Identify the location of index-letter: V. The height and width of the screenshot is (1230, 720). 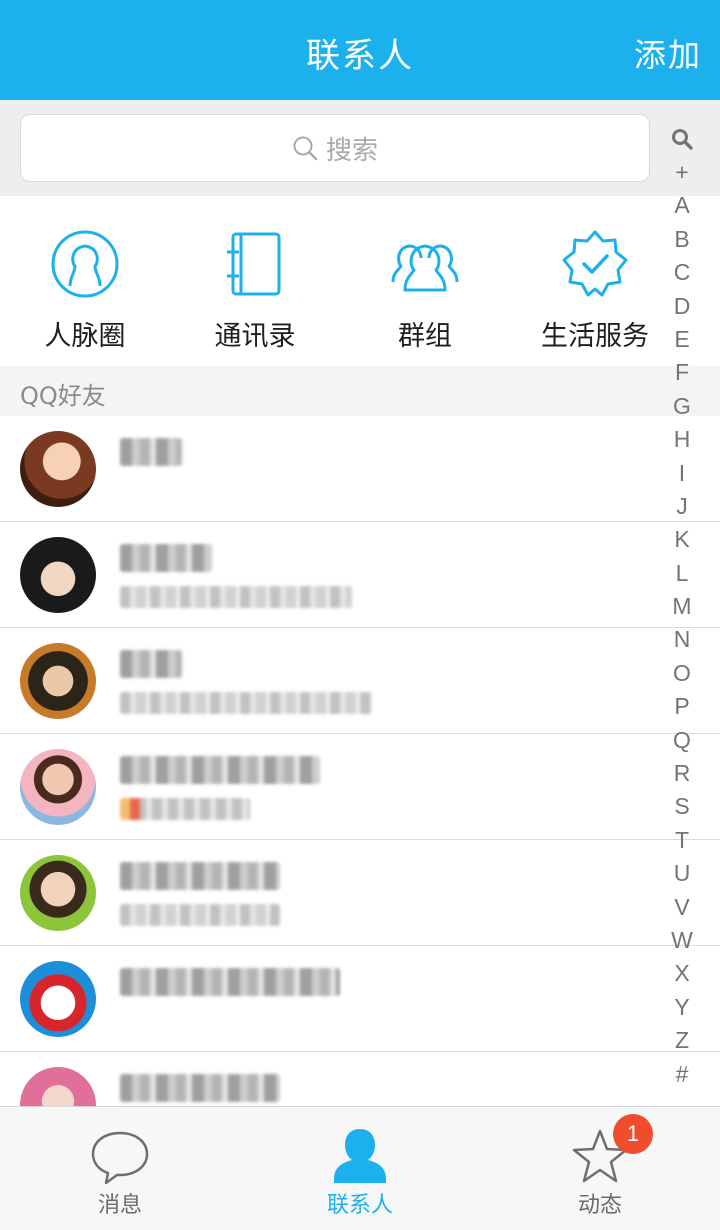
(682, 907).